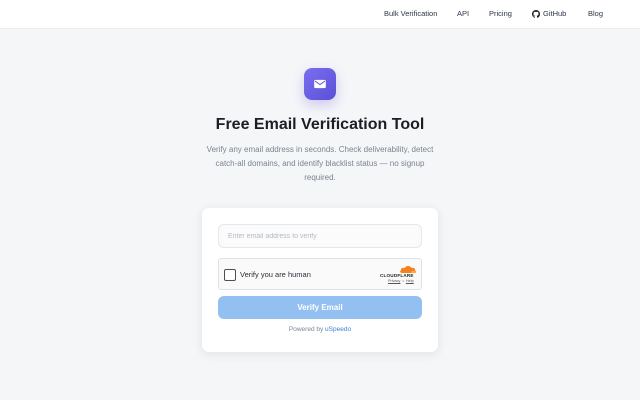  Describe the element at coordinates (306, 329) in the screenshot. I see `powered-by-prefix: Powered by` at that location.